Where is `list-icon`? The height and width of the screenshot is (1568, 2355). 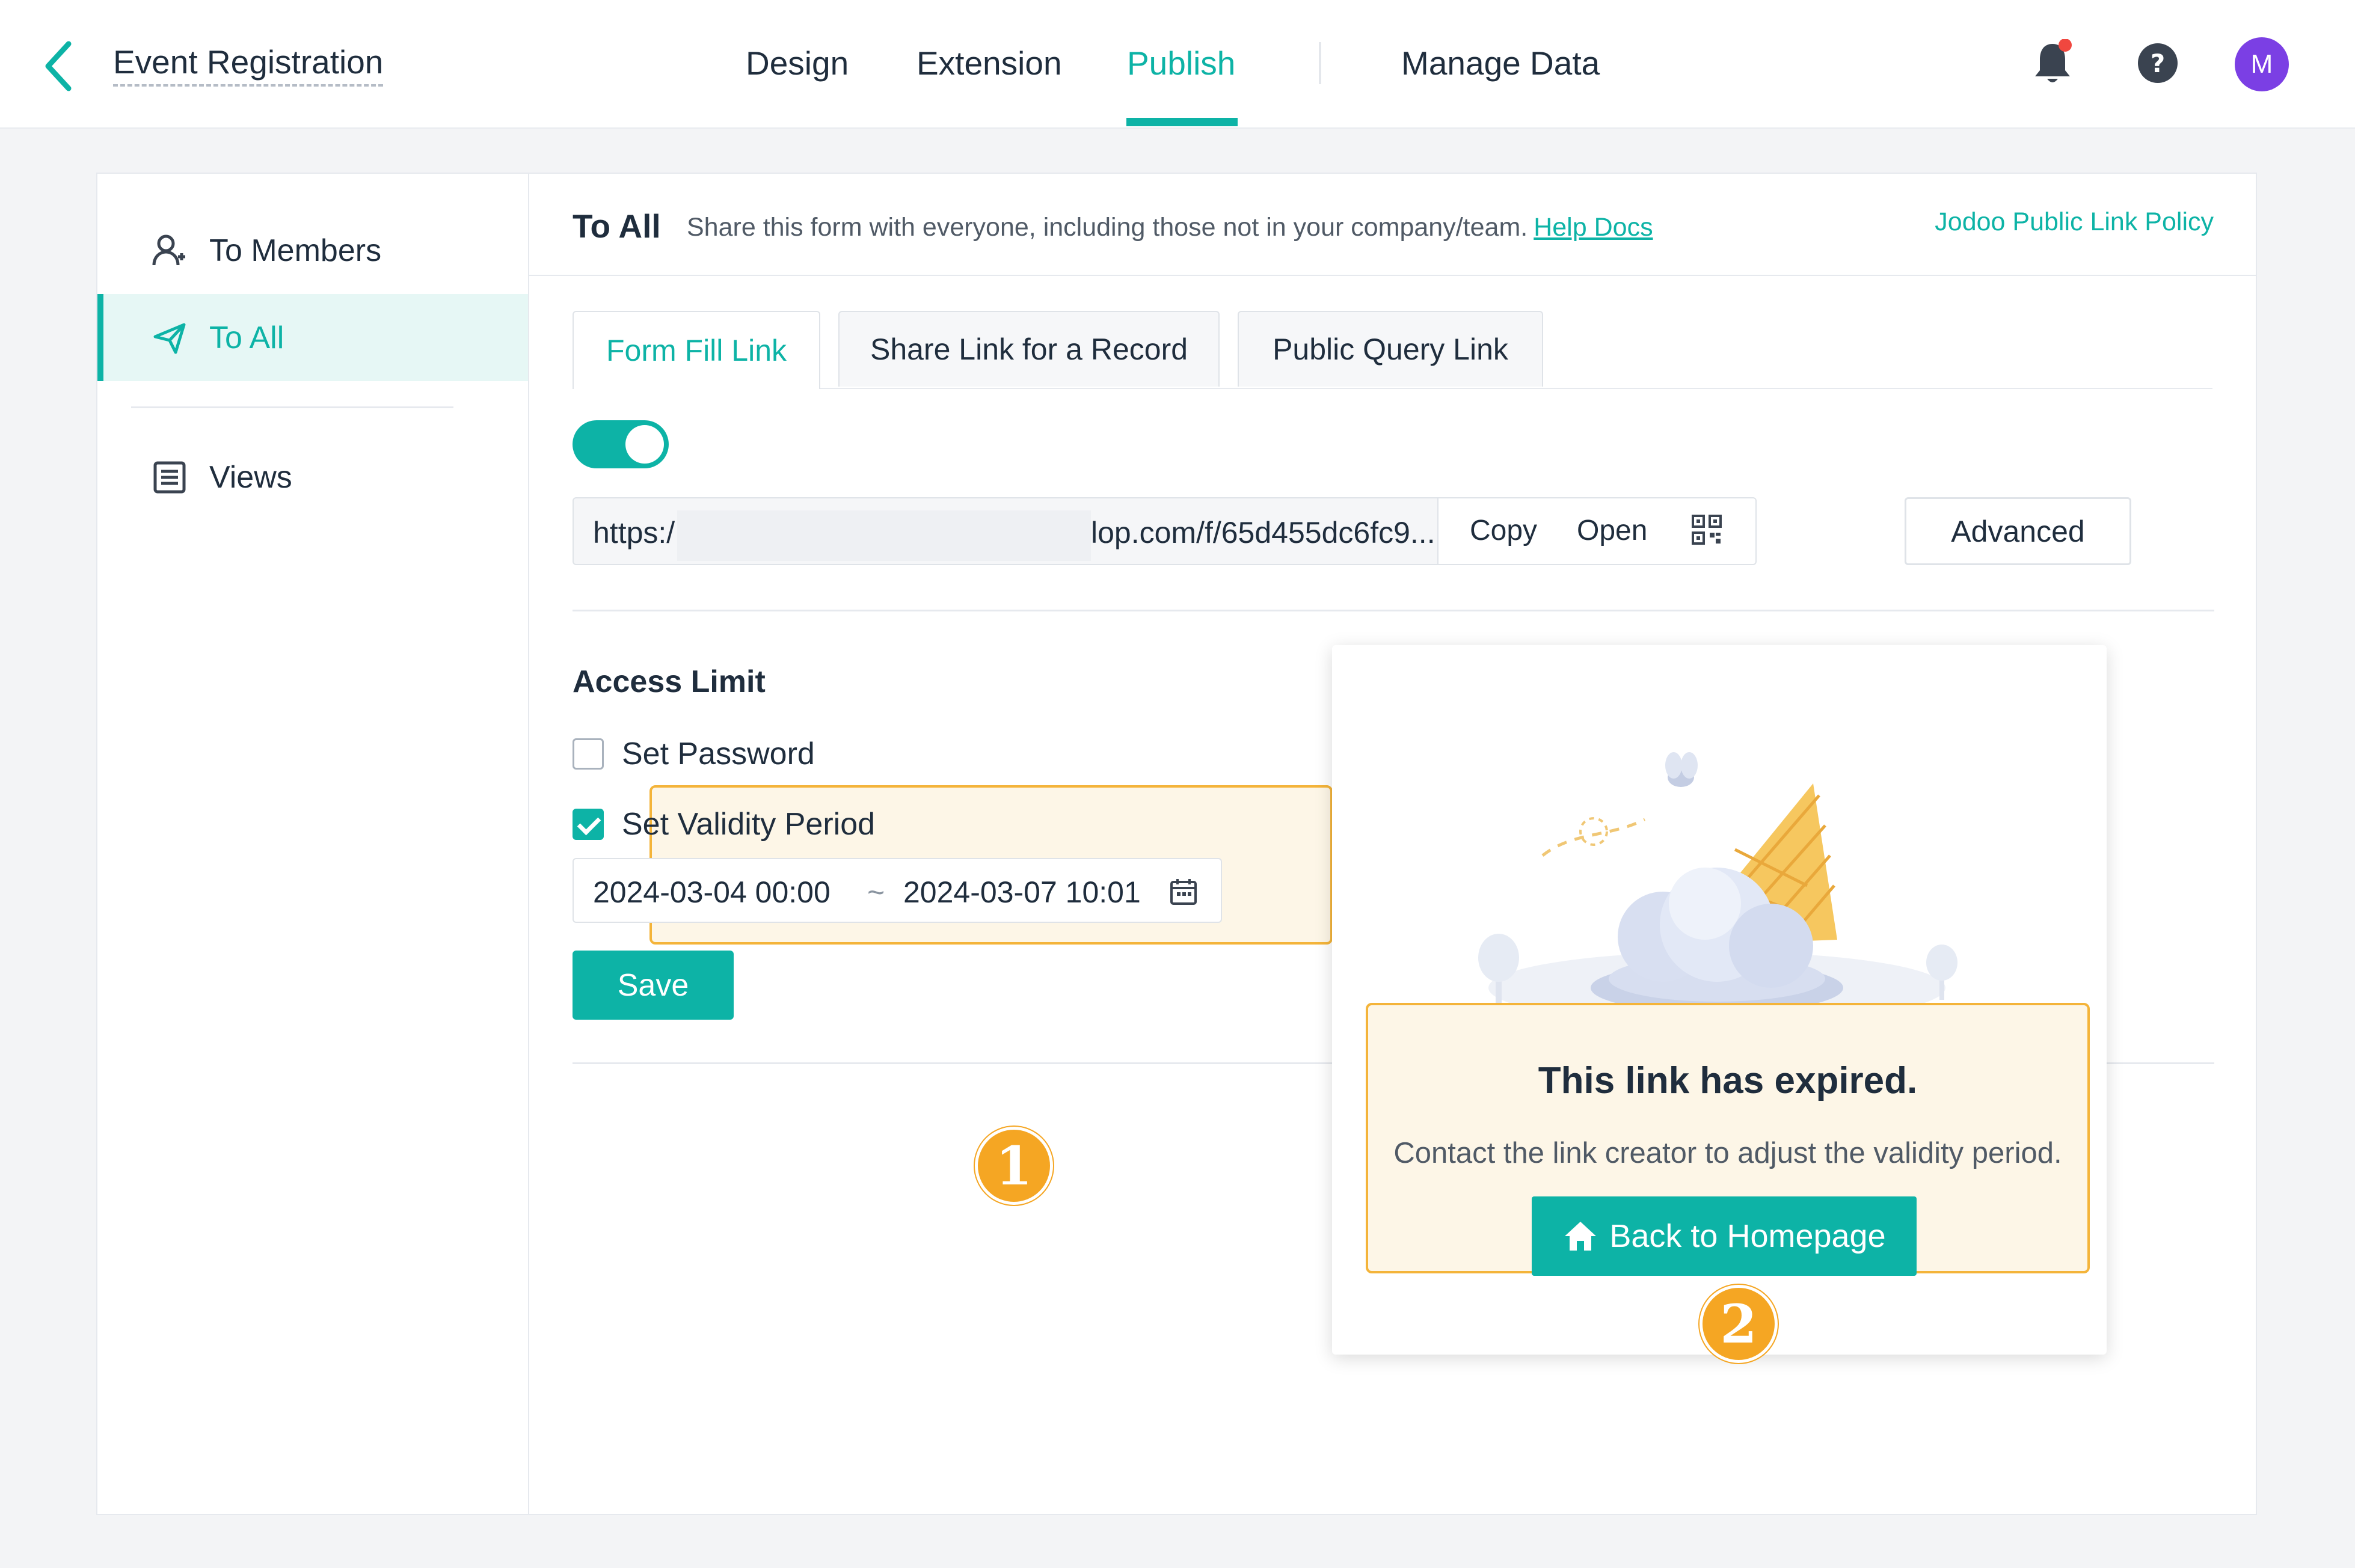 list-icon is located at coordinates (170, 477).